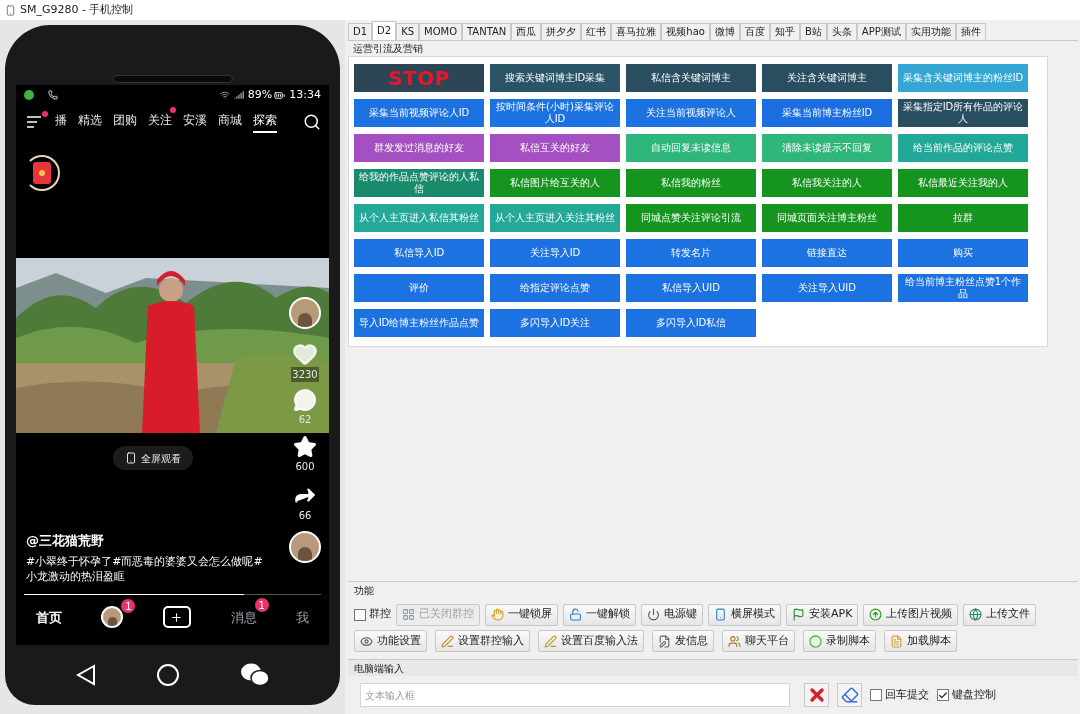  What do you see at coordinates (827, 288) in the screenshot?
I see `action-button: 关注导入UID` at bounding box center [827, 288].